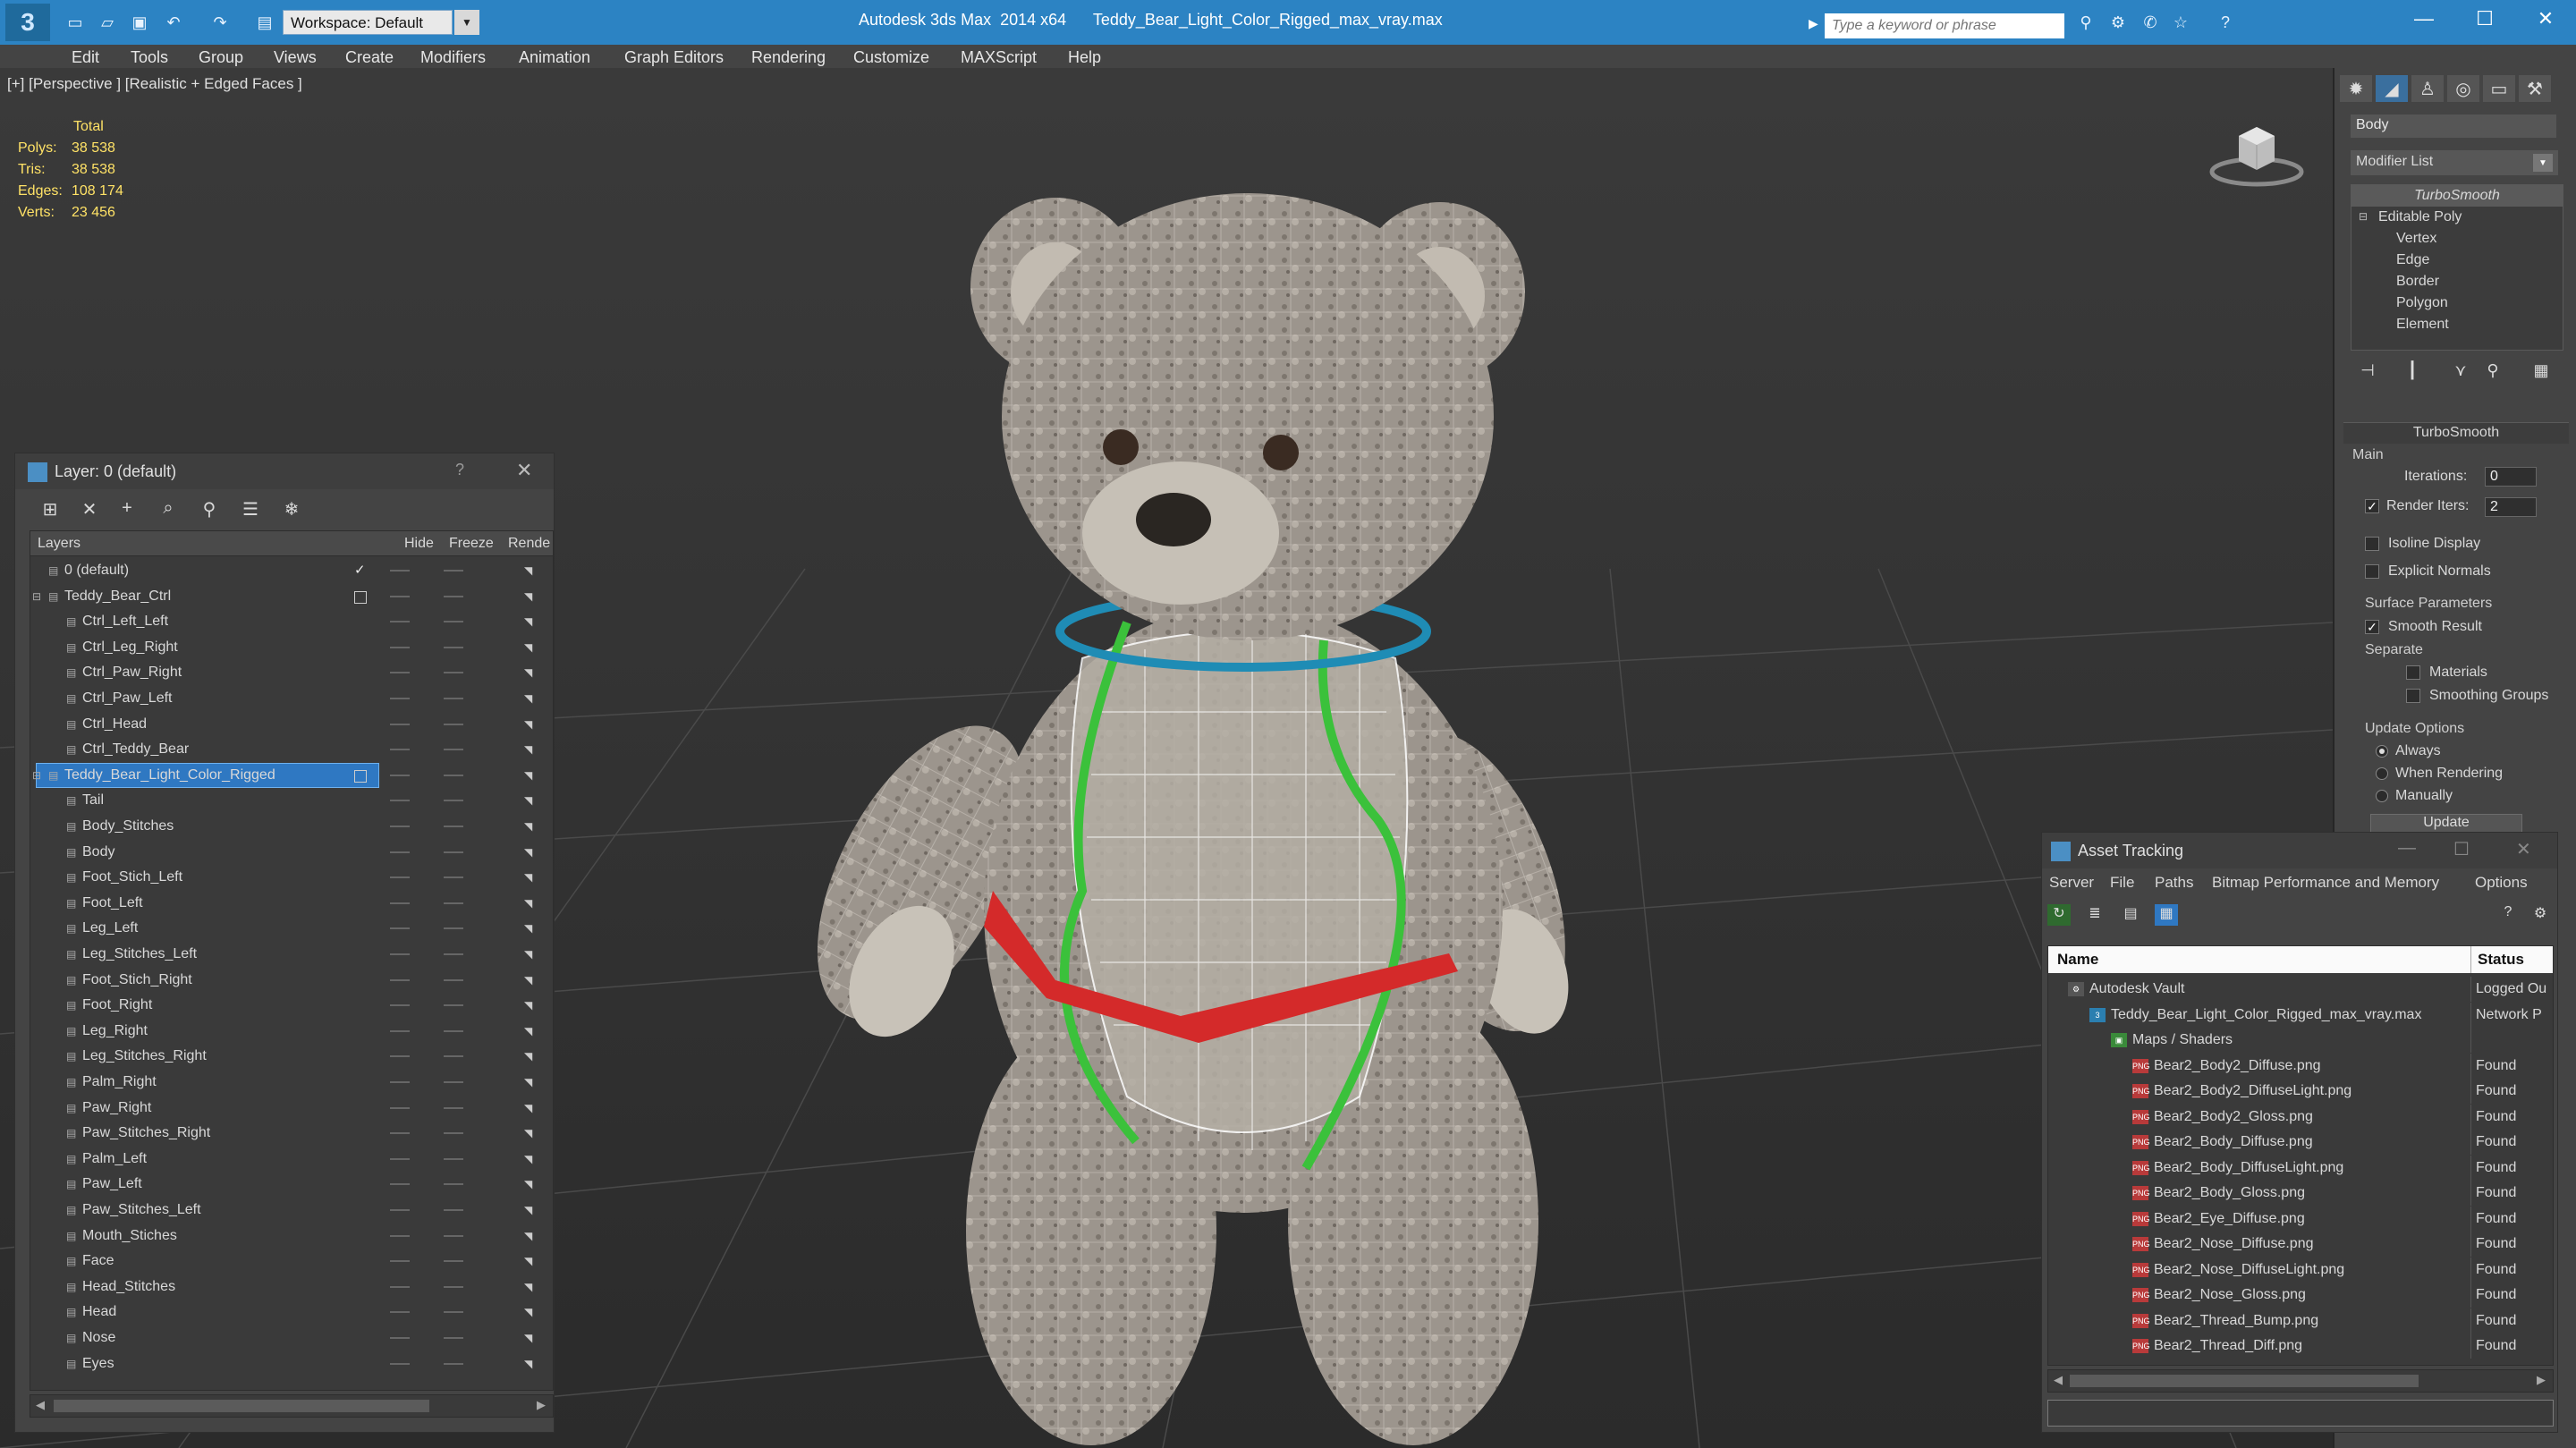 This screenshot has width=2576, height=1448. Describe the element at coordinates (291, 672) in the screenshot. I see `layer-row: ▤ Ctrl_Paw_Right ◥` at that location.